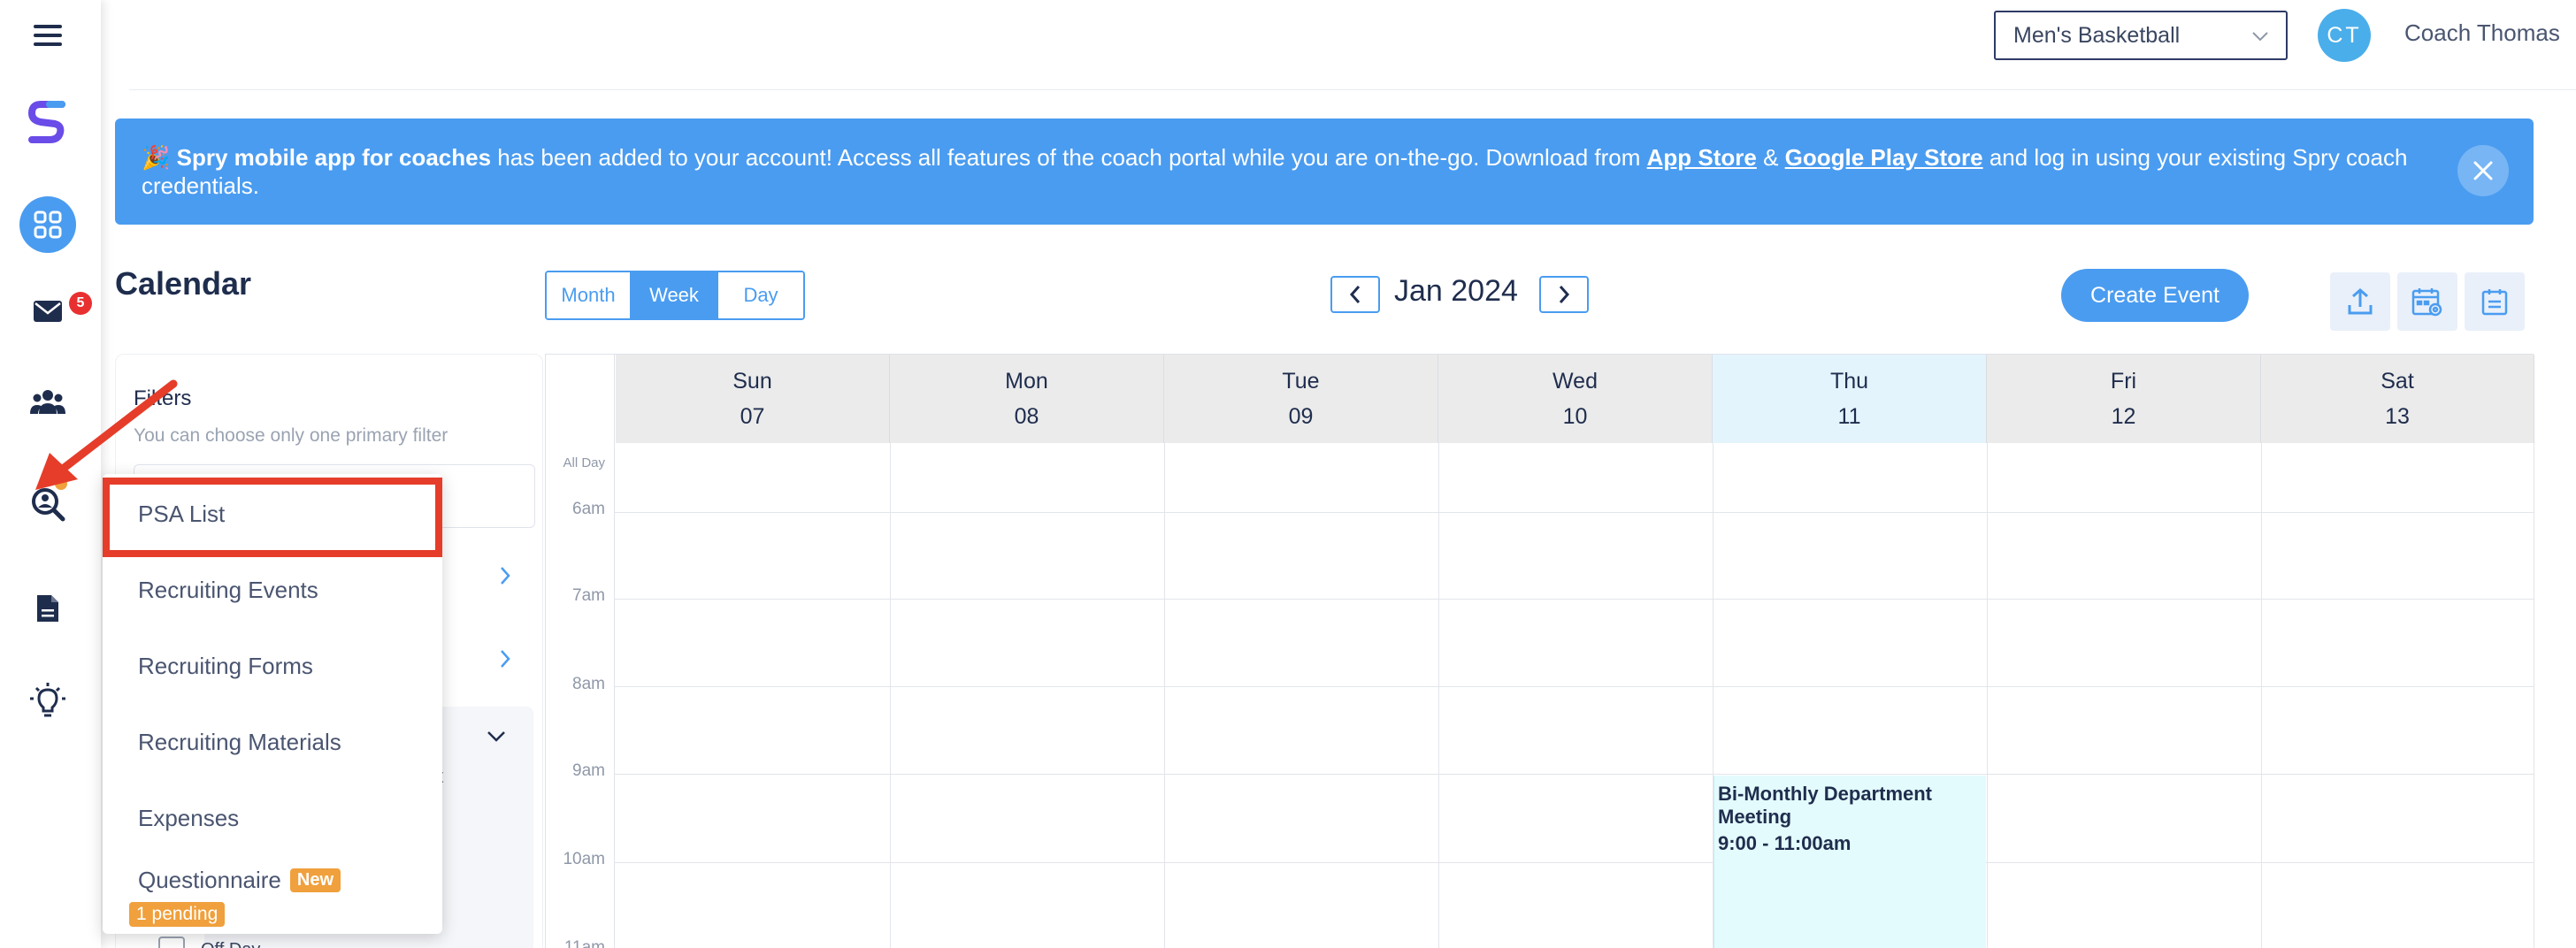 The width and height of the screenshot is (2576, 948). Describe the element at coordinates (2097, 35) in the screenshot. I see `team-select-value: Men's Basketball` at that location.